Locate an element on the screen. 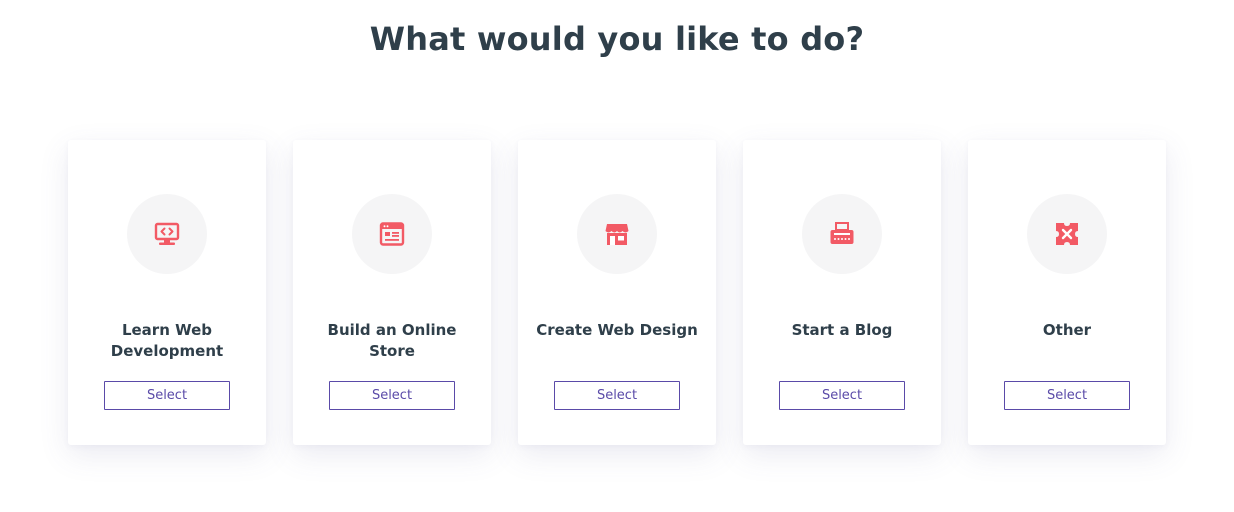 The image size is (1234, 512). card-title: Build an Online Store is located at coordinates (392, 340).